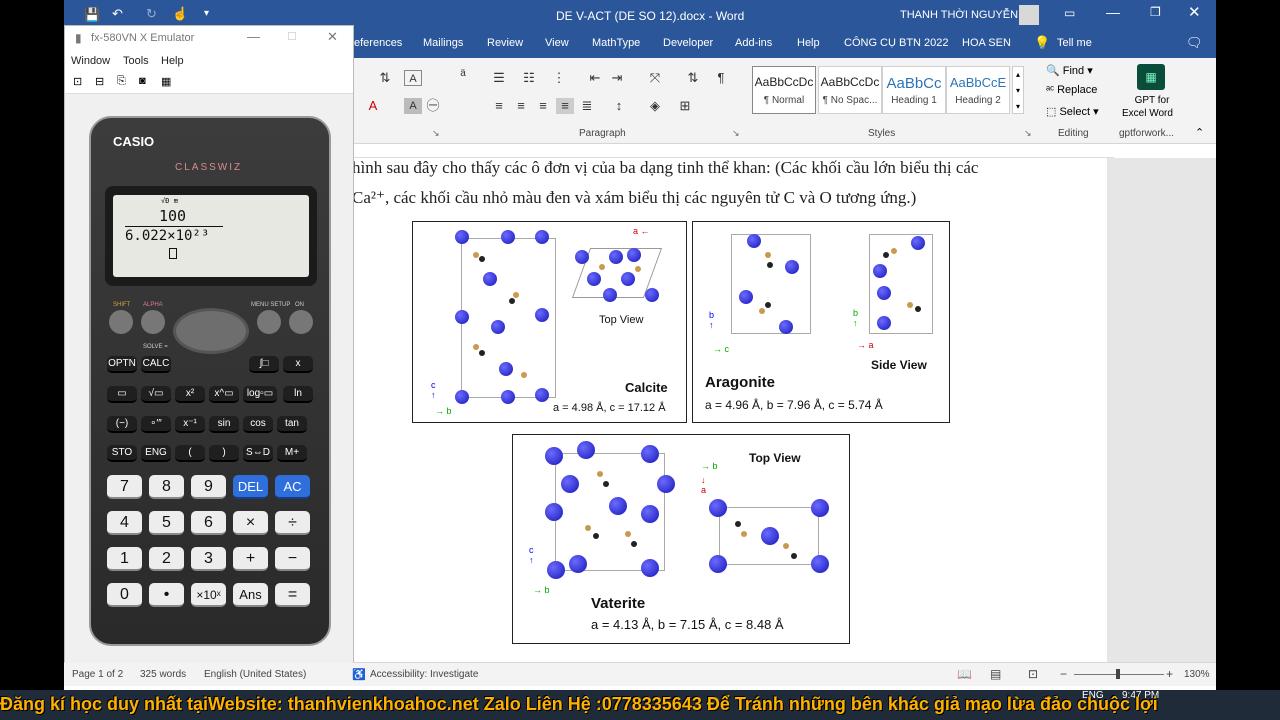 This screenshot has height=720, width=1280. Describe the element at coordinates (619, 106) in the screenshot. I see `line-spacing-icon: ↕` at that location.